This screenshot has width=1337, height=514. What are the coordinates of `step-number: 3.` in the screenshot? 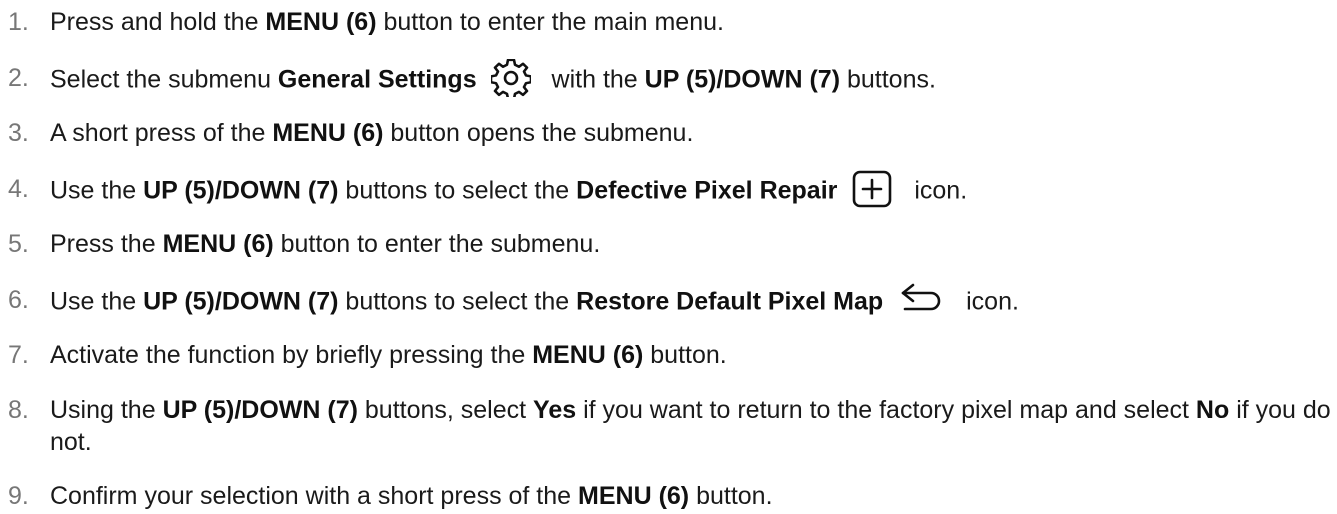 It's located at (18, 133).